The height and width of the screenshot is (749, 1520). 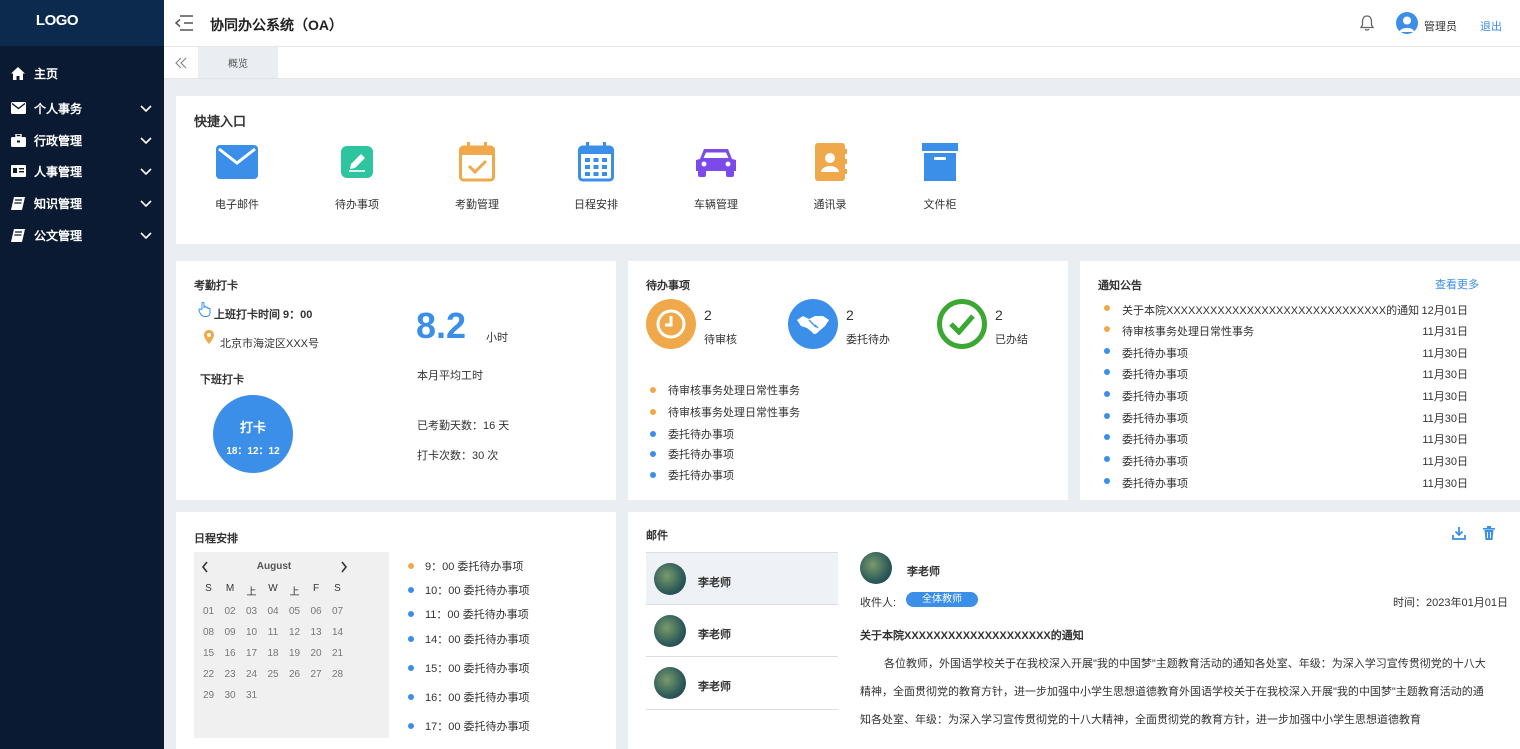 I want to click on bell-icon, so click(x=1367, y=23).